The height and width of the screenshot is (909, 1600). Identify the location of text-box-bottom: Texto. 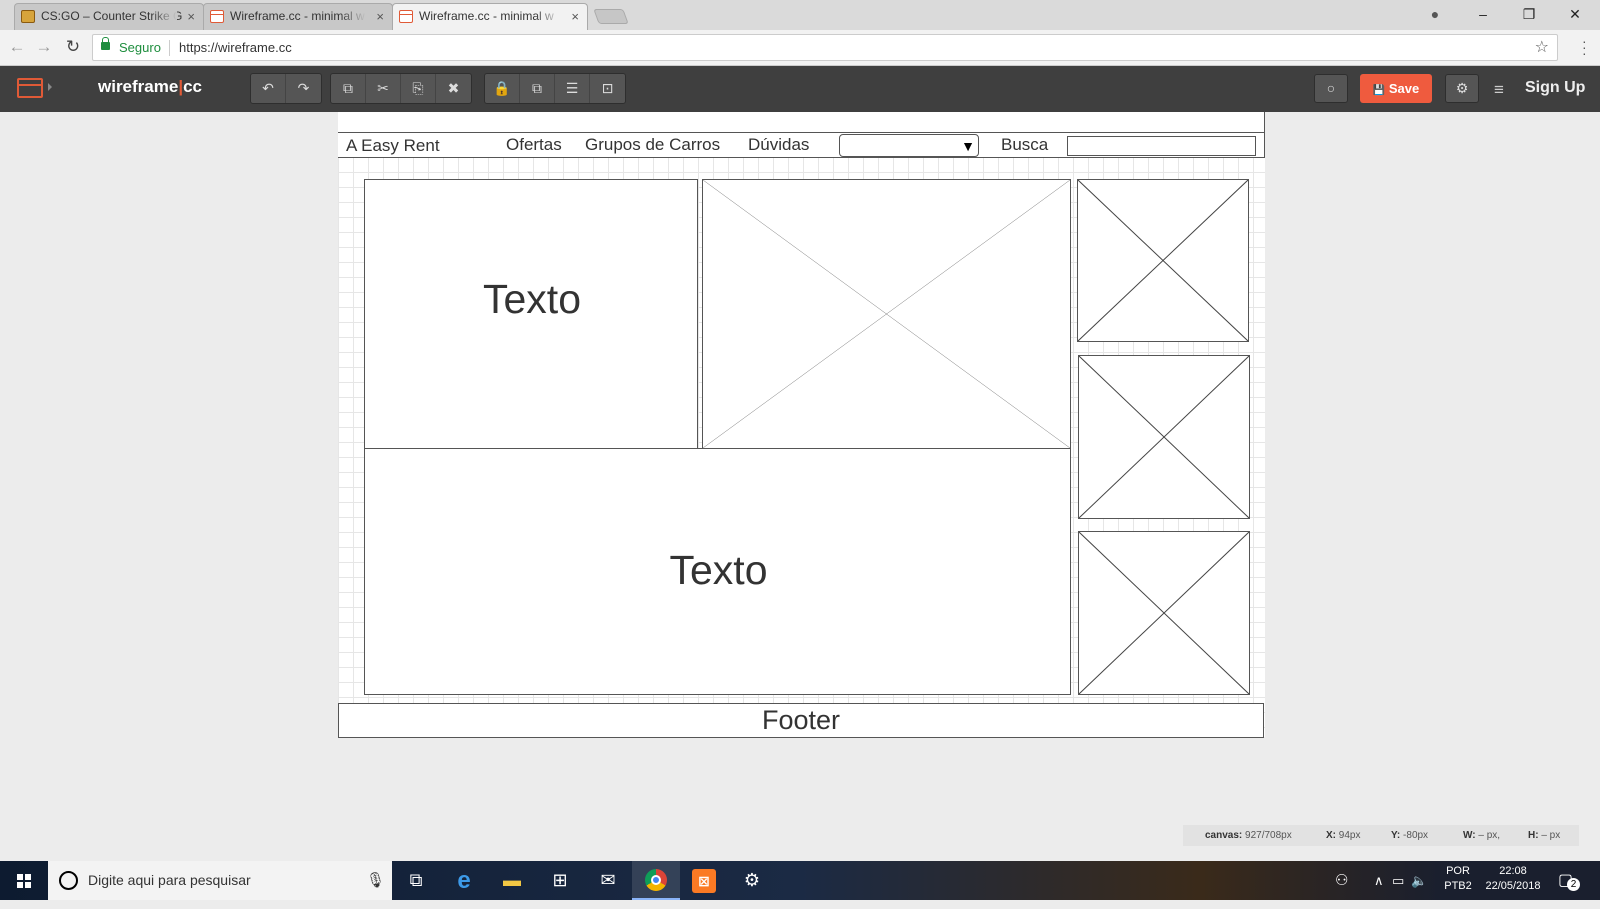
(717, 571).